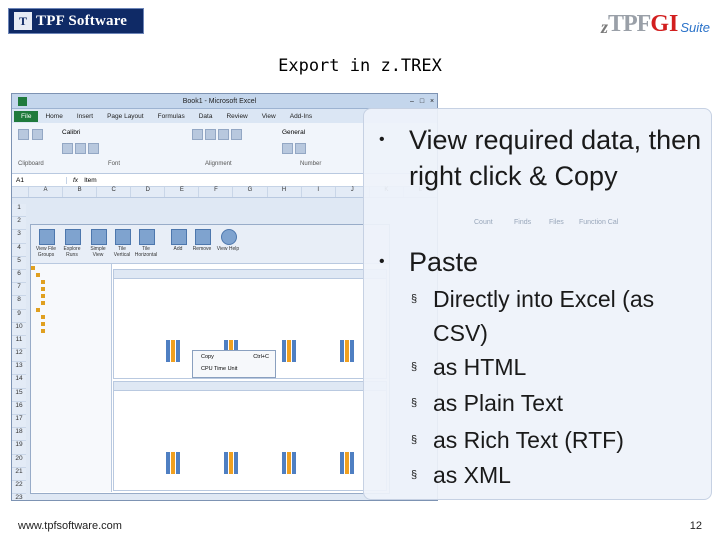  I want to click on currency-icon, so click(287, 148).